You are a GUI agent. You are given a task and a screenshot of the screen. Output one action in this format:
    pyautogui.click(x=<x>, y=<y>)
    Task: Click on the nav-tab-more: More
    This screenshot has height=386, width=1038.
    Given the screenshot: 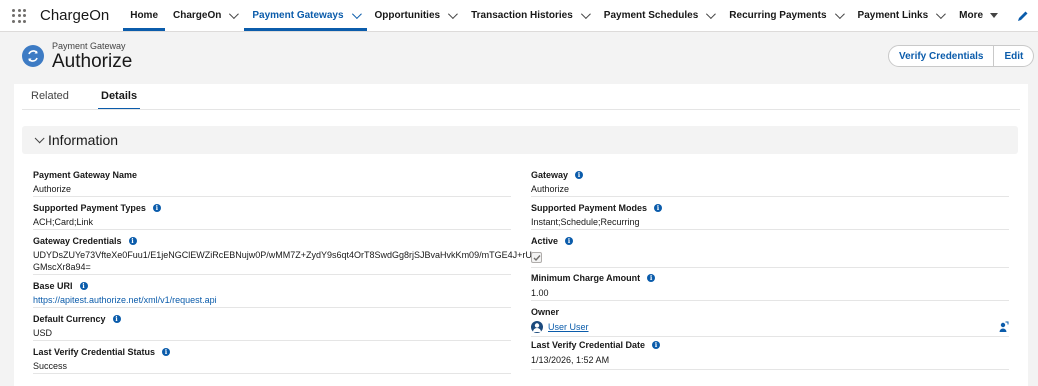 What is the action you would take?
    pyautogui.click(x=978, y=15)
    